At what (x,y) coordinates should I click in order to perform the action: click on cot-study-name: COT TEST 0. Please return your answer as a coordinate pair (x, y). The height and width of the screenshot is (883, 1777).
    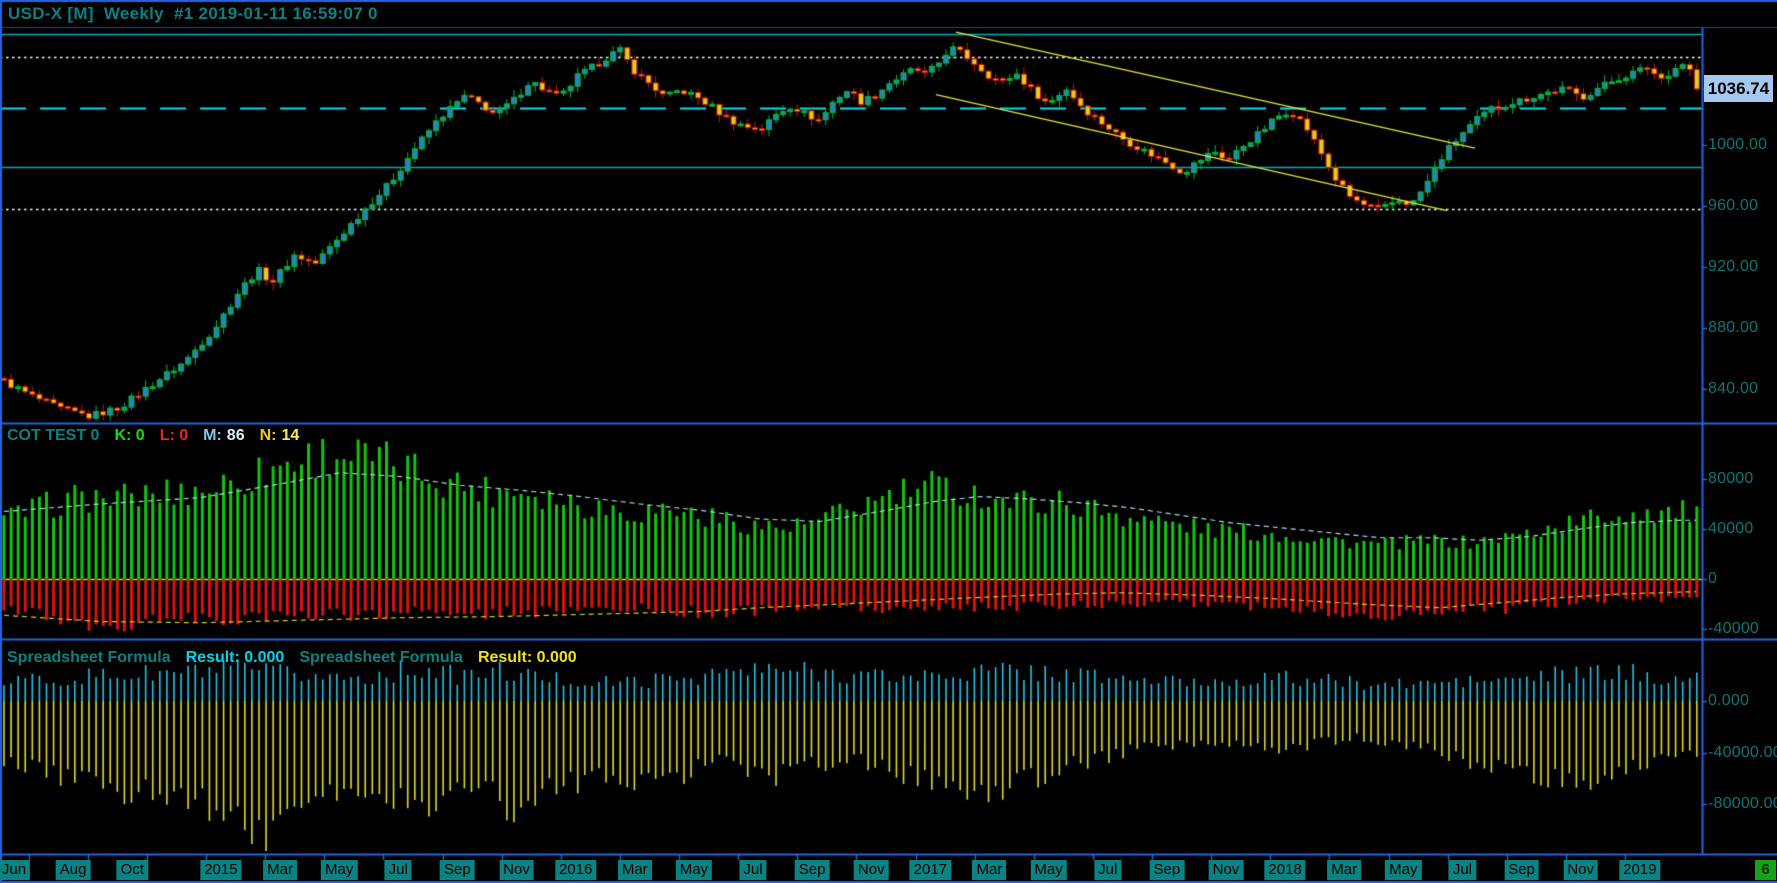
    Looking at the image, I should click on (53, 435).